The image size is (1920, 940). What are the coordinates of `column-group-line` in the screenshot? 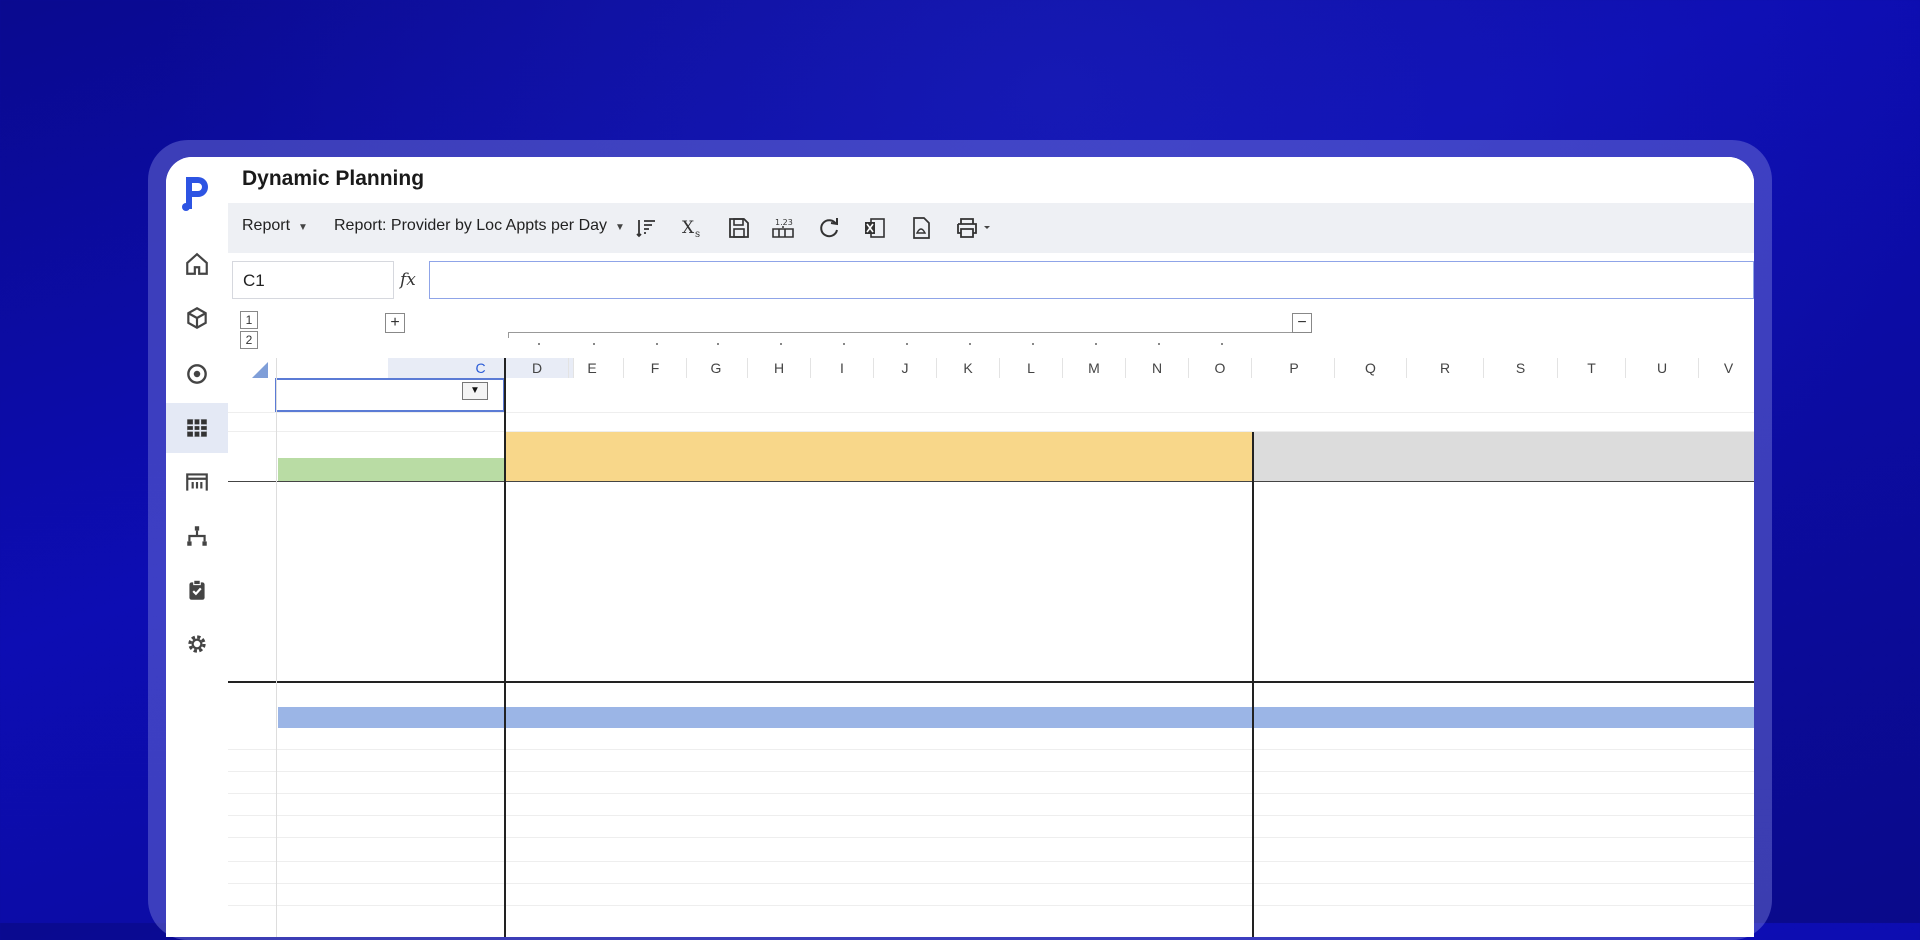 It's located at (904, 332).